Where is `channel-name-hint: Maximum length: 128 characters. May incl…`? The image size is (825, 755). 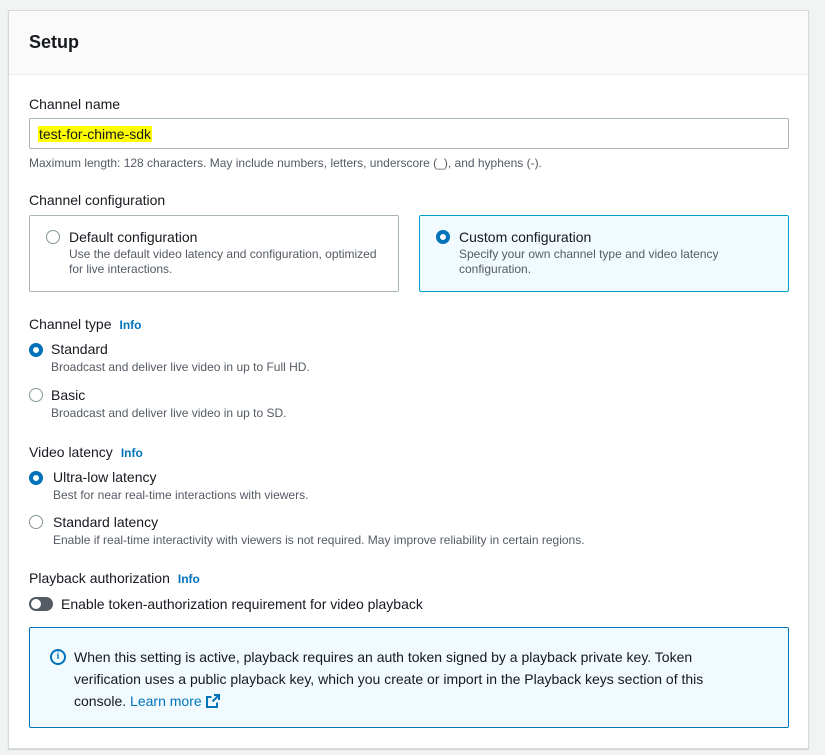 channel-name-hint: Maximum length: 128 characters. May incl… is located at coordinates (285, 163).